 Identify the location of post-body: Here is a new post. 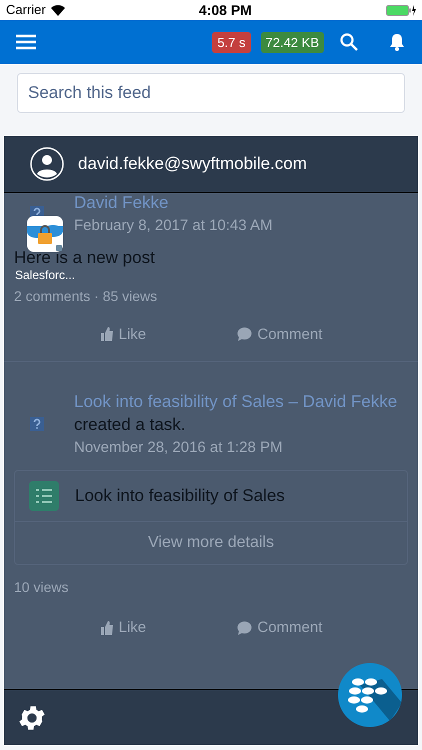
(84, 258).